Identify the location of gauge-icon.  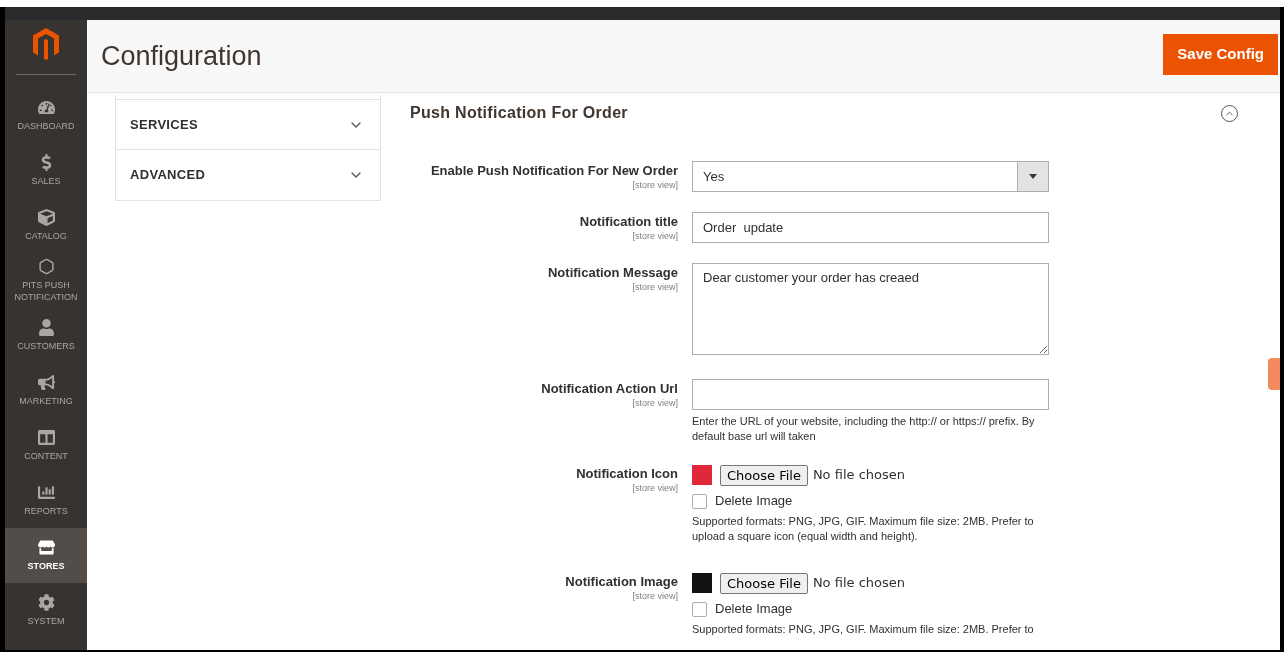
(46, 107).